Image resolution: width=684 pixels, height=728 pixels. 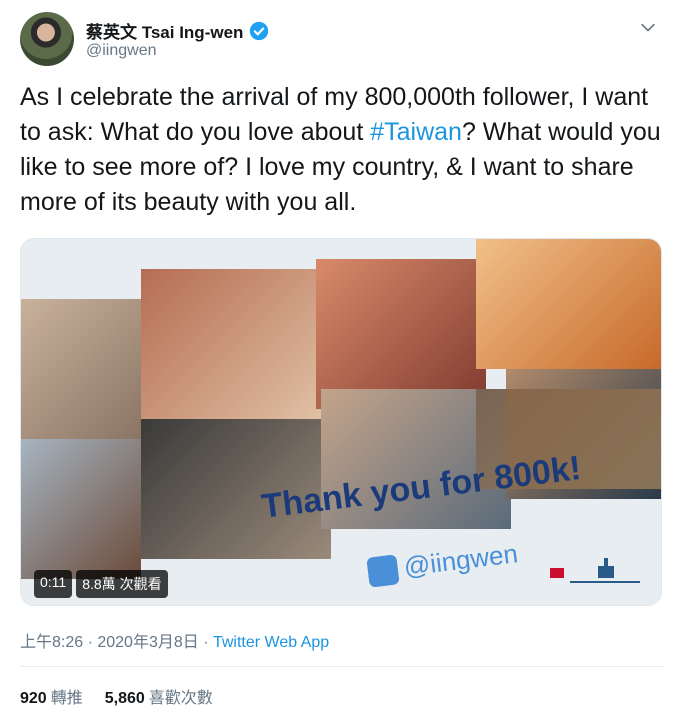 What do you see at coordinates (271, 642) in the screenshot?
I see `source-app-link: Twitter Web App` at bounding box center [271, 642].